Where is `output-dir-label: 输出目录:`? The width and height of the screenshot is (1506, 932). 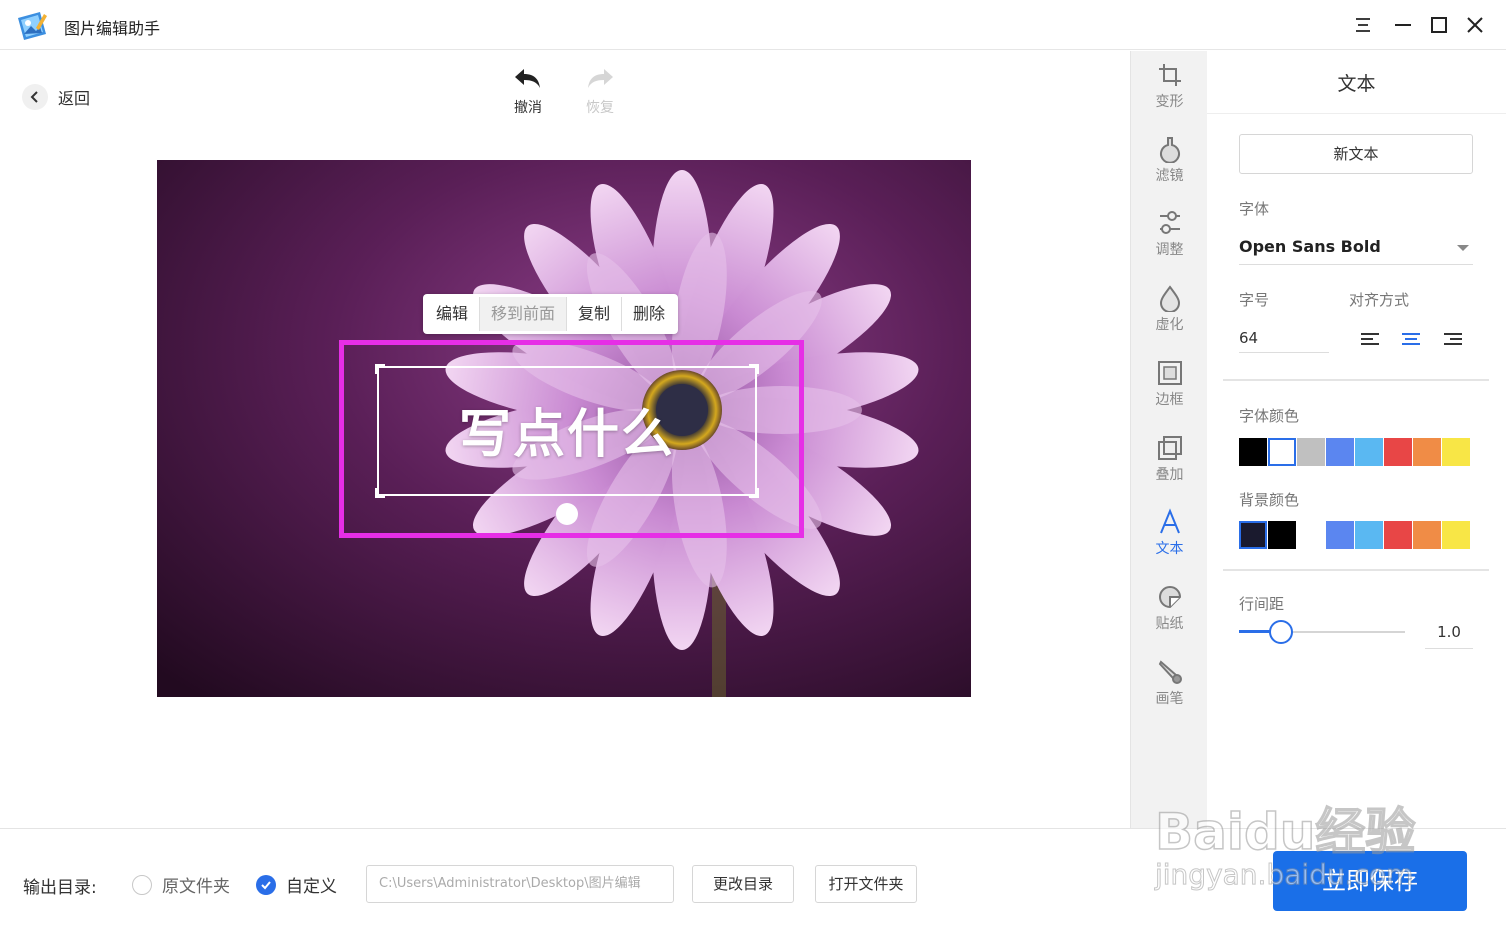 output-dir-label: 输出目录: is located at coordinates (60, 888).